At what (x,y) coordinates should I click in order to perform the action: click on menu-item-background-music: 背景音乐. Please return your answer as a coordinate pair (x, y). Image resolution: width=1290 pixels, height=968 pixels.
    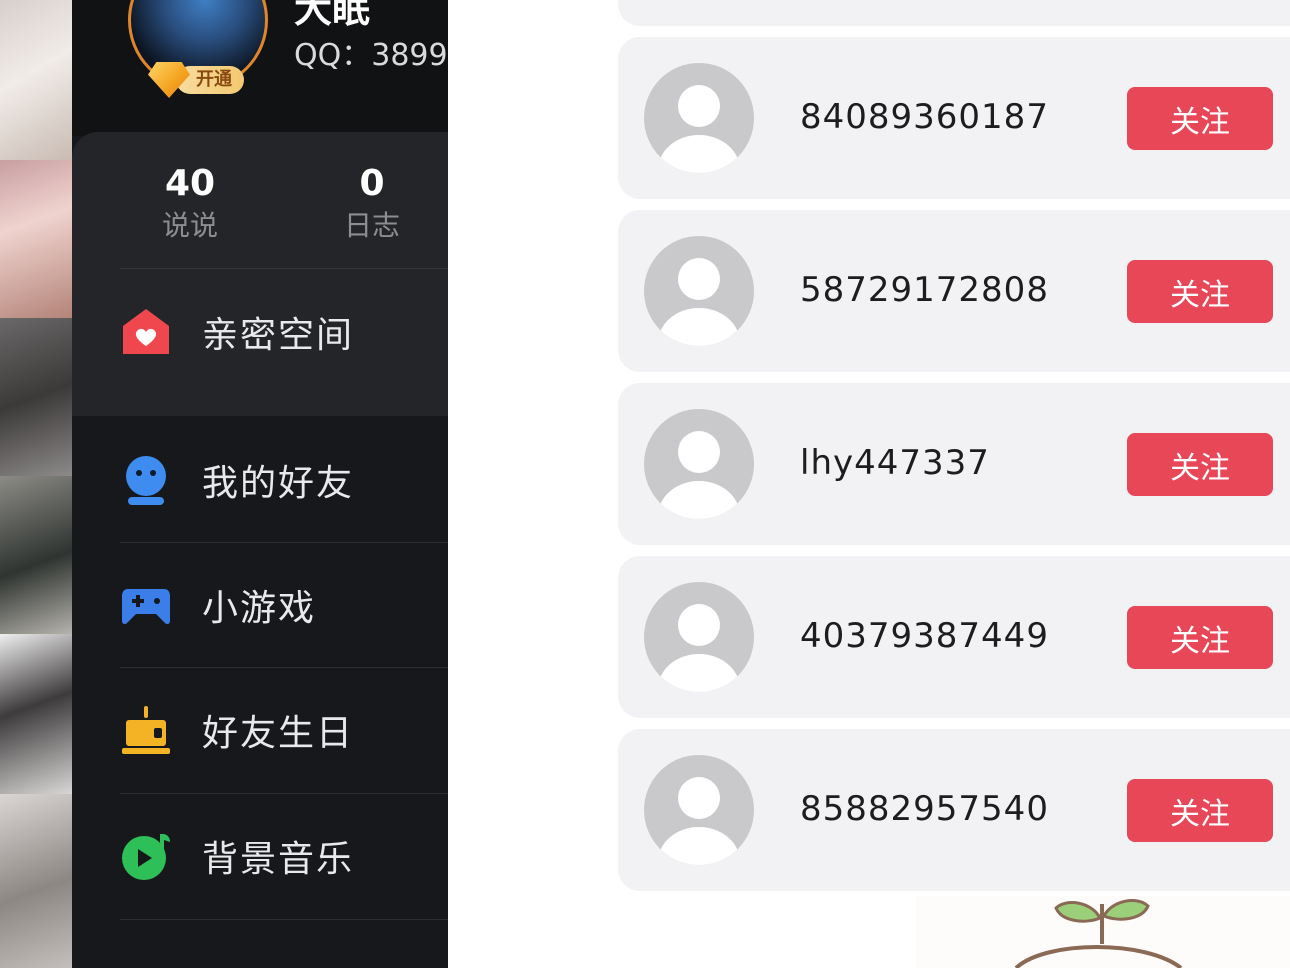
    Looking at the image, I should click on (260, 856).